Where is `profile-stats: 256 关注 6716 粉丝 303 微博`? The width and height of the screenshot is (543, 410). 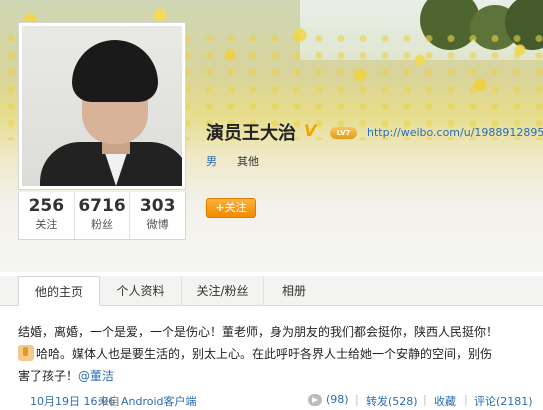
profile-stats: 256 关注 6716 粉丝 303 微博 is located at coordinates (102, 216).